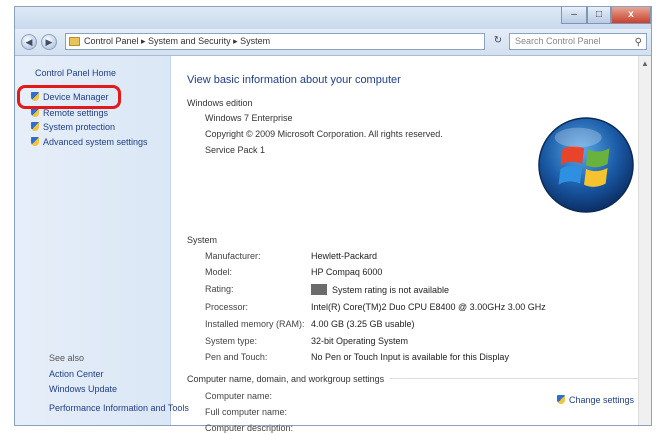 The image size is (660, 434). Describe the element at coordinates (236, 357) in the screenshot. I see `pen-touch-label: Pen and Touch:` at that location.